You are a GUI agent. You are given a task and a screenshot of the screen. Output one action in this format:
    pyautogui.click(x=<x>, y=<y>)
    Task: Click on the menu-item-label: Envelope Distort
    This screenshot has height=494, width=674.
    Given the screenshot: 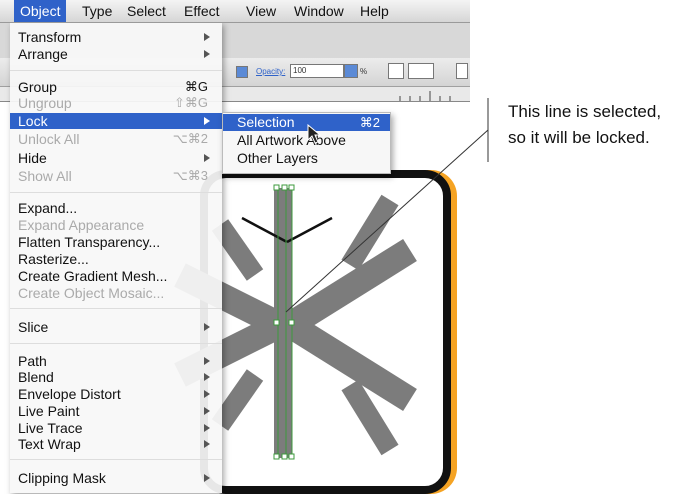 What is the action you would take?
    pyautogui.click(x=69, y=394)
    